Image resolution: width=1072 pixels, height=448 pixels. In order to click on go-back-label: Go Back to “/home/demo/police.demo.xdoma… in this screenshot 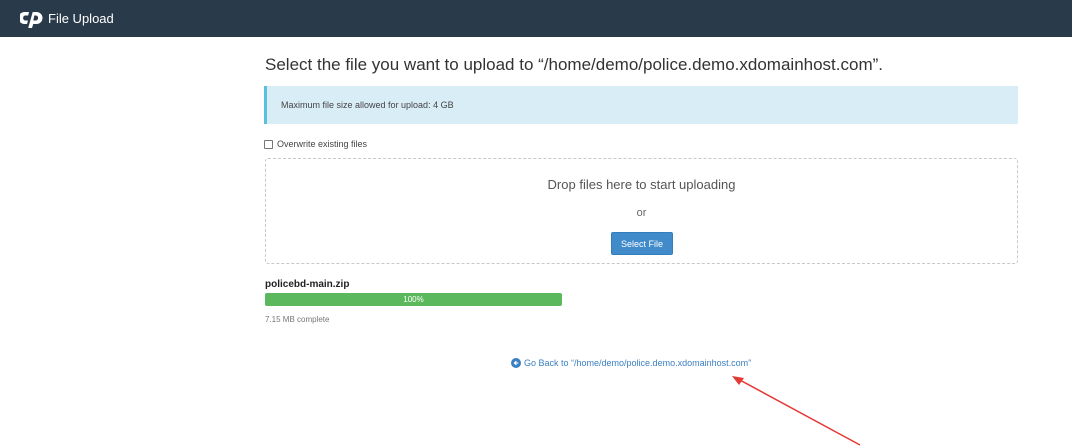, I will do `click(638, 363)`.